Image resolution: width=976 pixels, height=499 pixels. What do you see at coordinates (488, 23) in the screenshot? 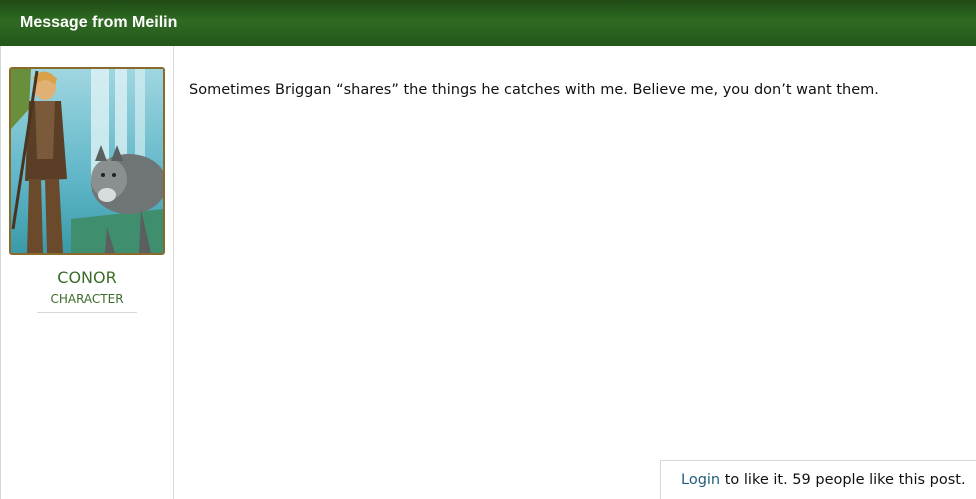
I see `post-header: Message from Meilin` at bounding box center [488, 23].